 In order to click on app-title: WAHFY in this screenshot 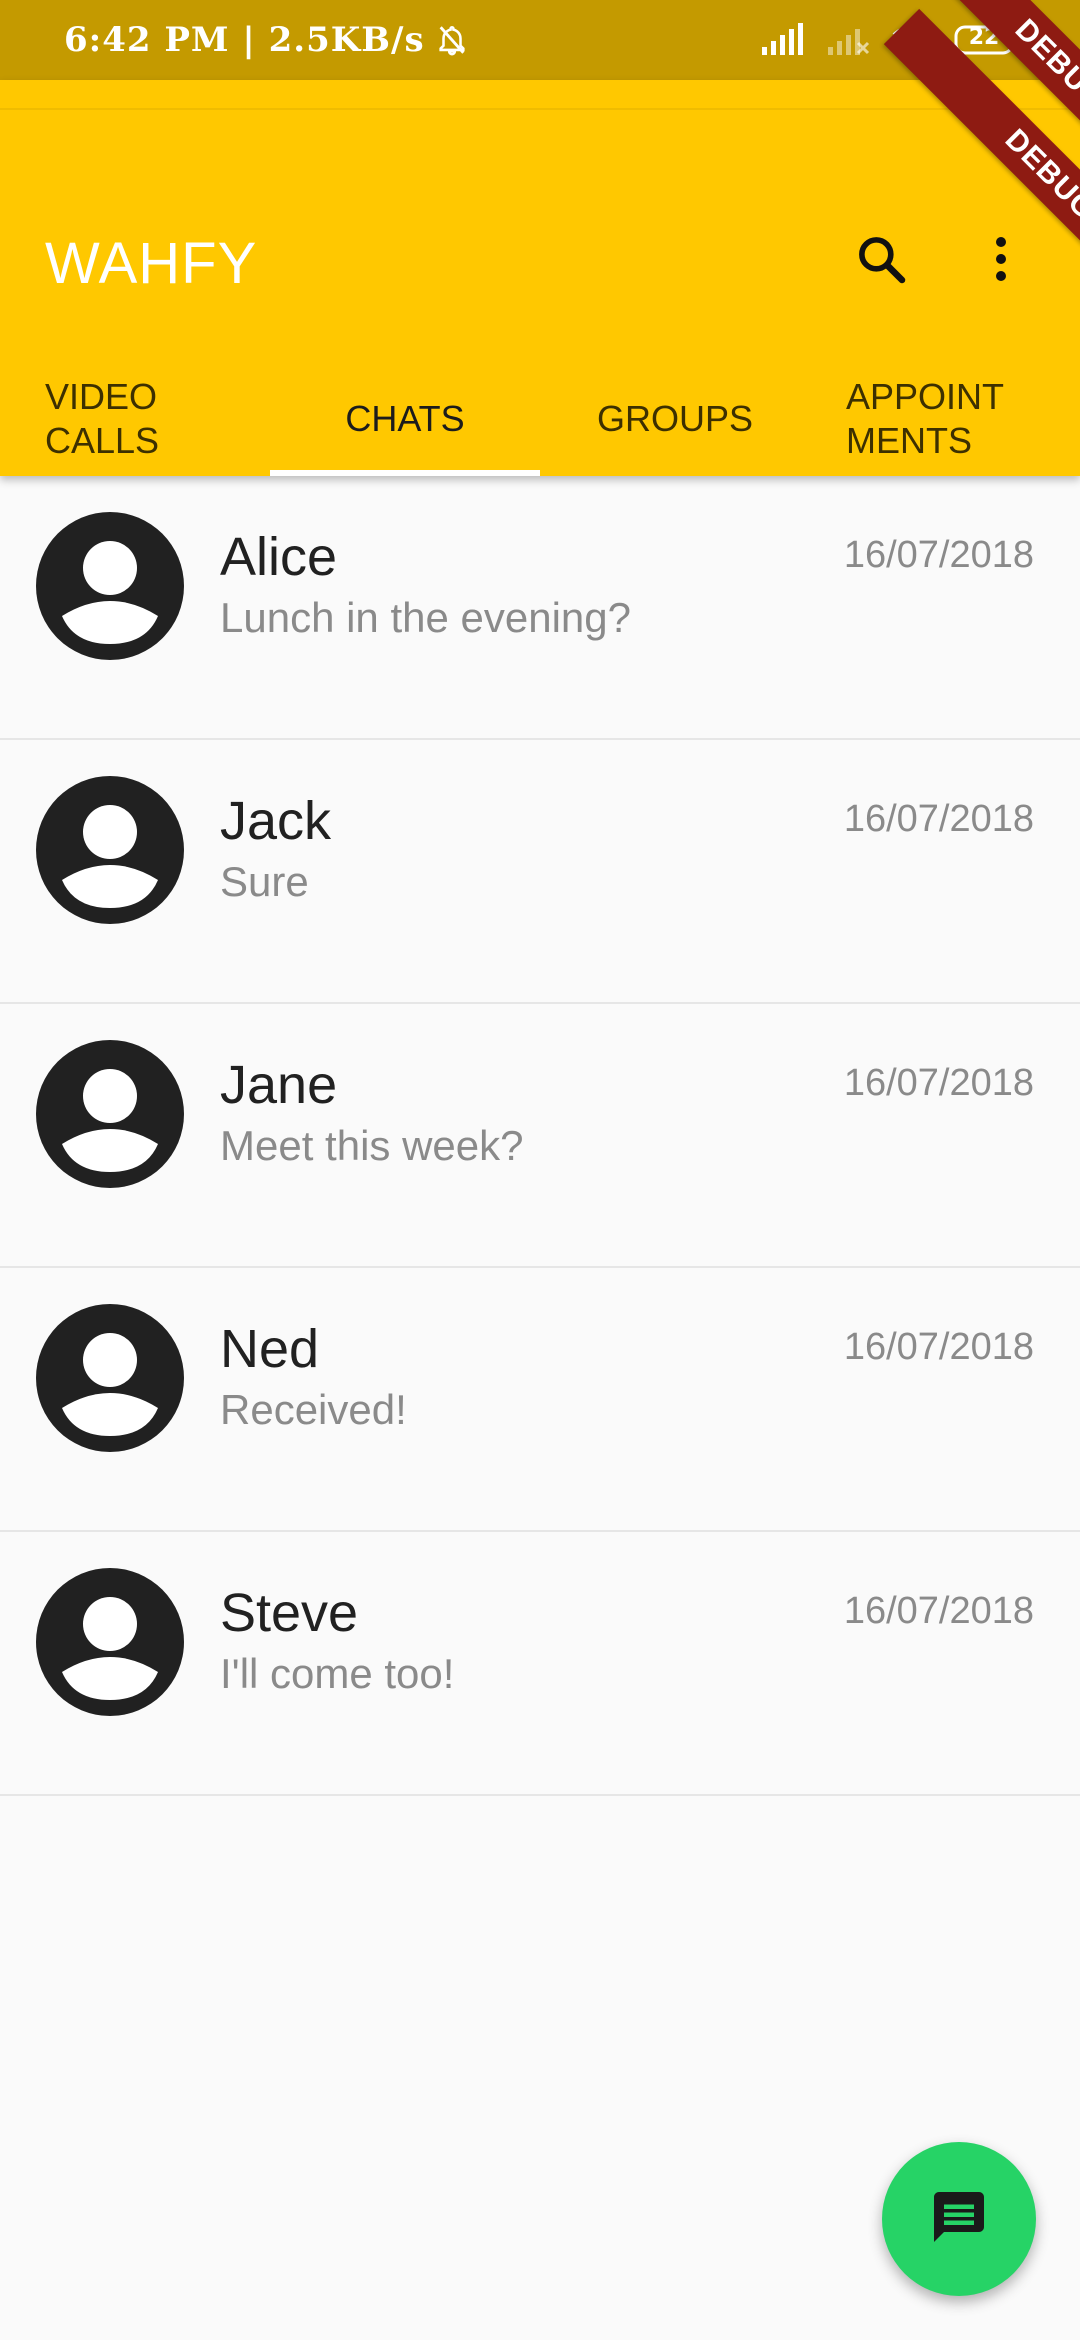, I will do `click(151, 263)`.